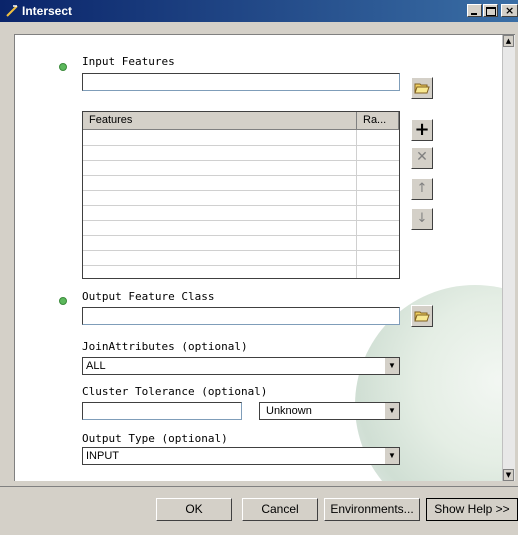 The image size is (518, 535). I want to click on output-feature-class-field, so click(241, 316).